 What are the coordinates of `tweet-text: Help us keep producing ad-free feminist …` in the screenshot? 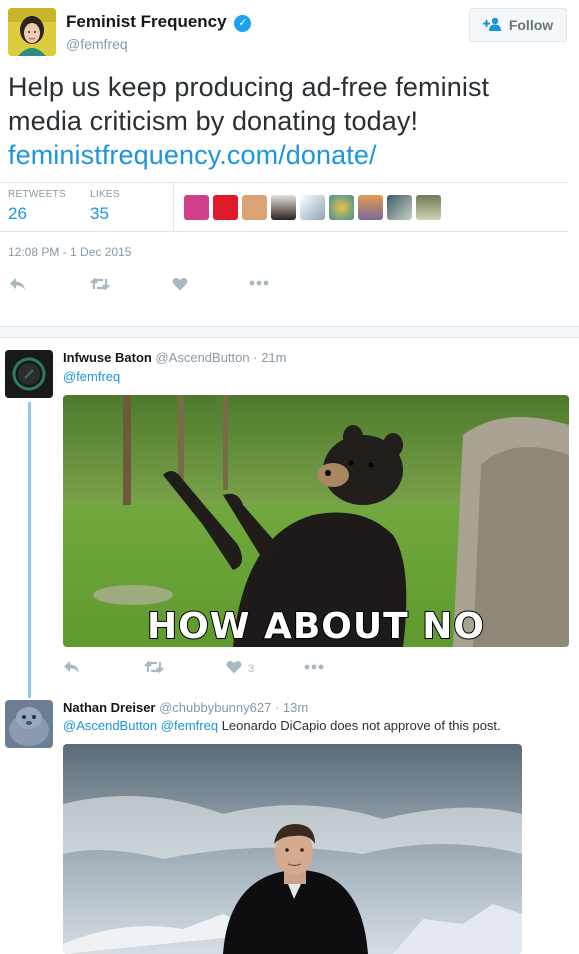 It's located at (288, 121).